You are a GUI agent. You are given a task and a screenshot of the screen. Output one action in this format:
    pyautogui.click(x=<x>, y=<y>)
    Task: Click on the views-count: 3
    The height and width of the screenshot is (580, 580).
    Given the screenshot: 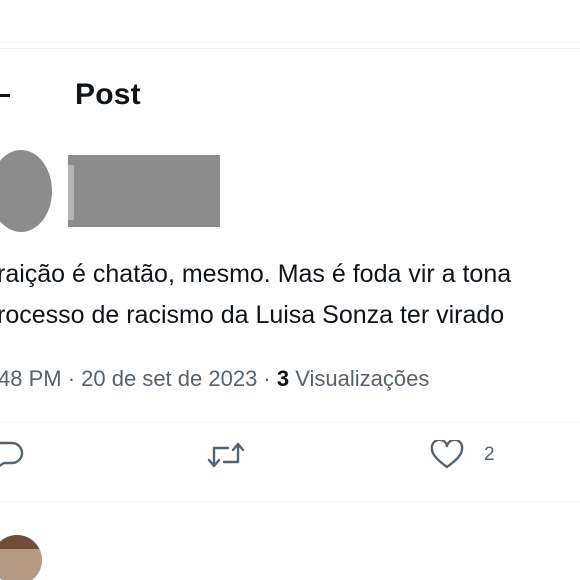 What is the action you would take?
    pyautogui.click(x=283, y=378)
    